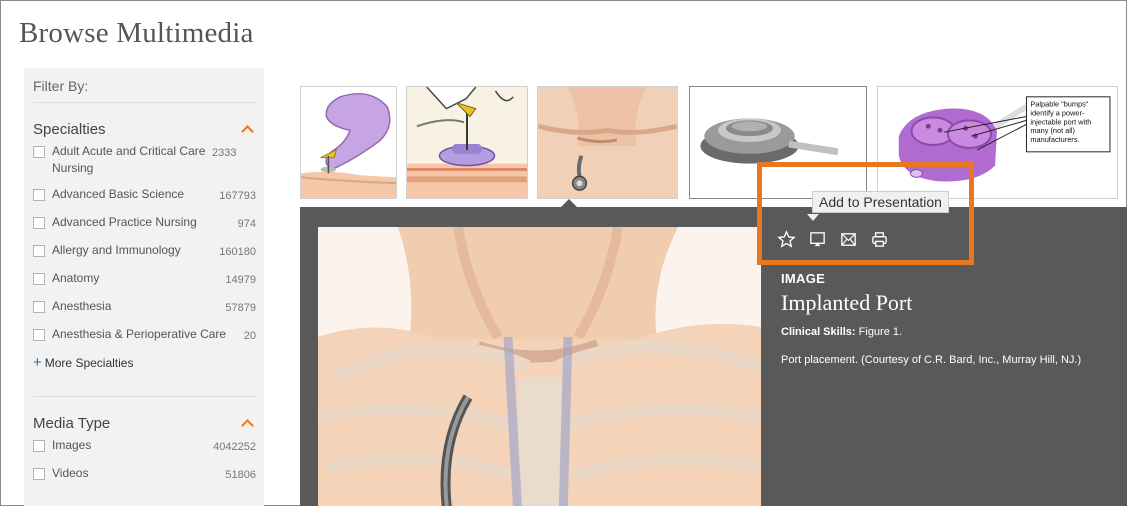  Describe the element at coordinates (240, 280) in the screenshot. I see `facet-count: 14979` at that location.